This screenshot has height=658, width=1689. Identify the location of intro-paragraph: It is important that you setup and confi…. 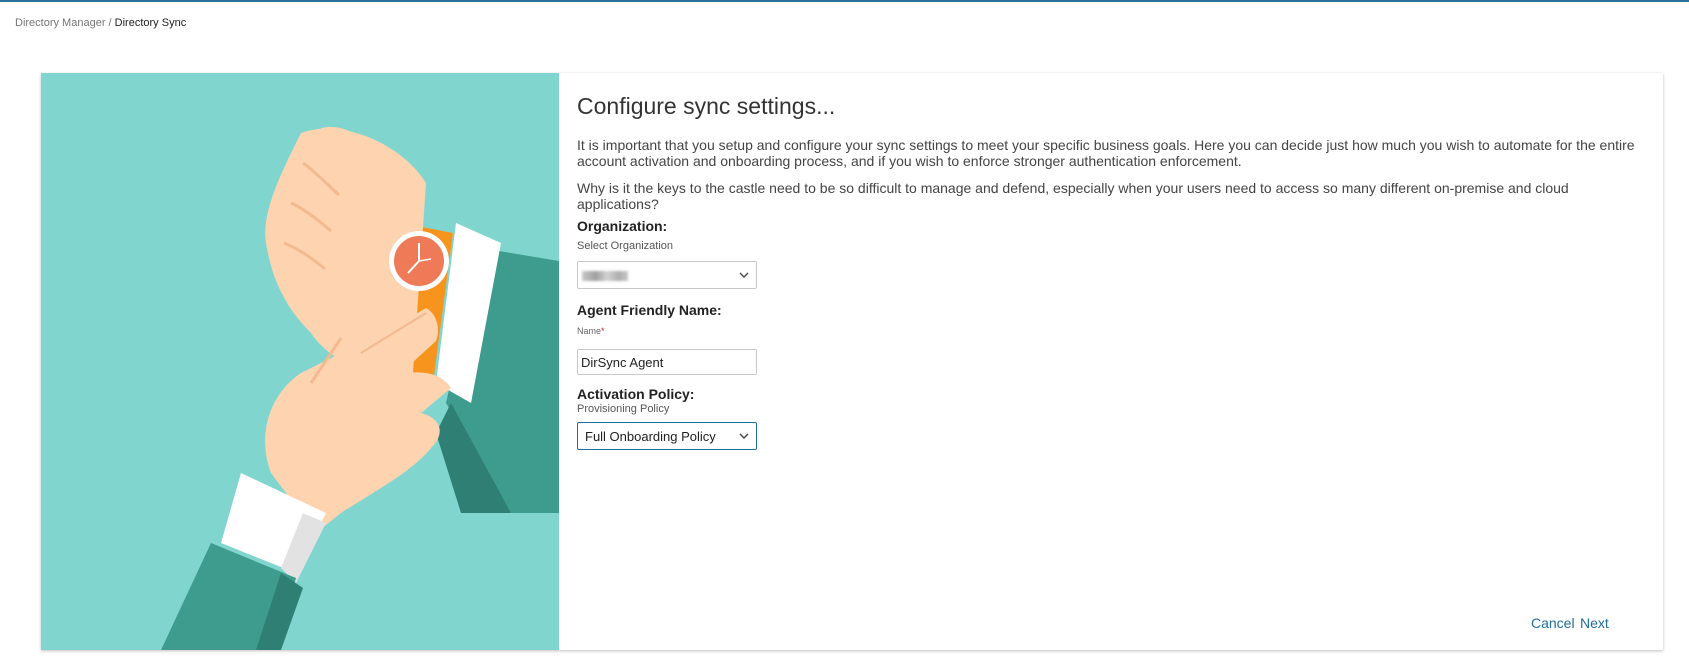
(1106, 153).